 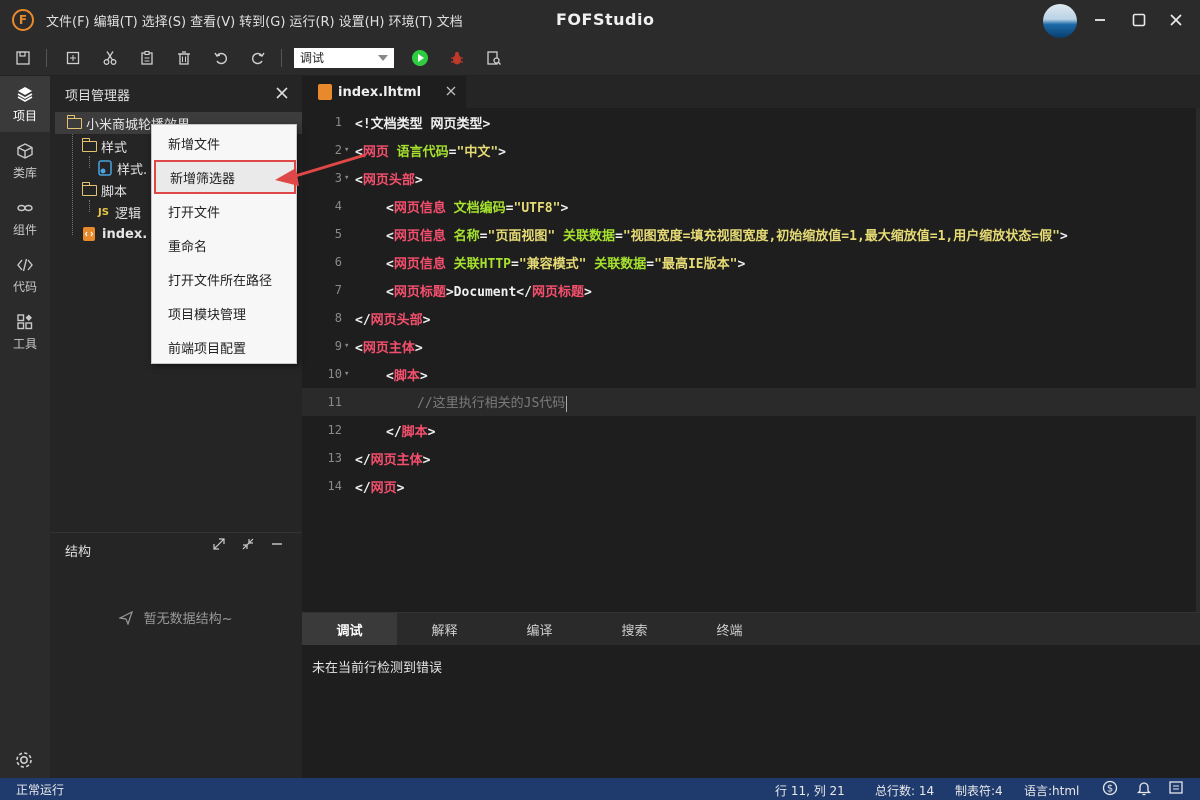 I want to click on avatar, so click(x=1060, y=21).